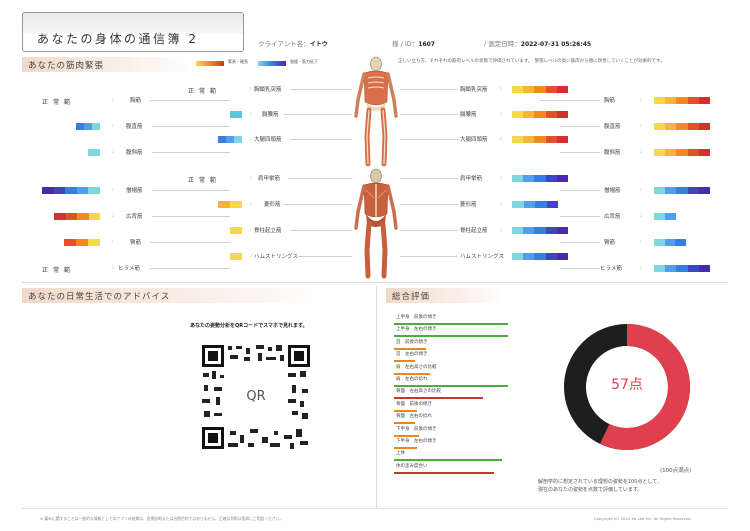  Describe the element at coordinates (452, 419) in the screenshot. I see `evaluation-row: 骨盤 左右の捻れ` at that location.